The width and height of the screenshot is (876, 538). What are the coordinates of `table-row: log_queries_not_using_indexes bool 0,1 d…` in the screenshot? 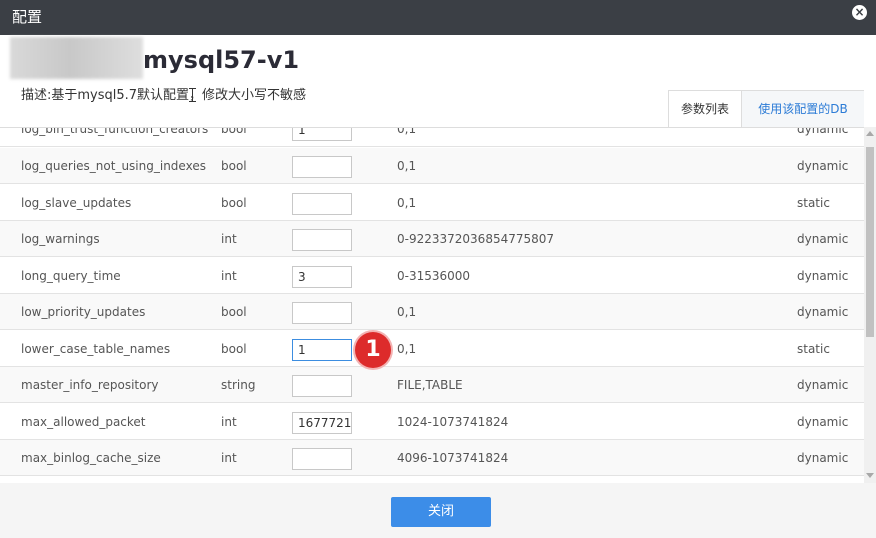 It's located at (432, 166).